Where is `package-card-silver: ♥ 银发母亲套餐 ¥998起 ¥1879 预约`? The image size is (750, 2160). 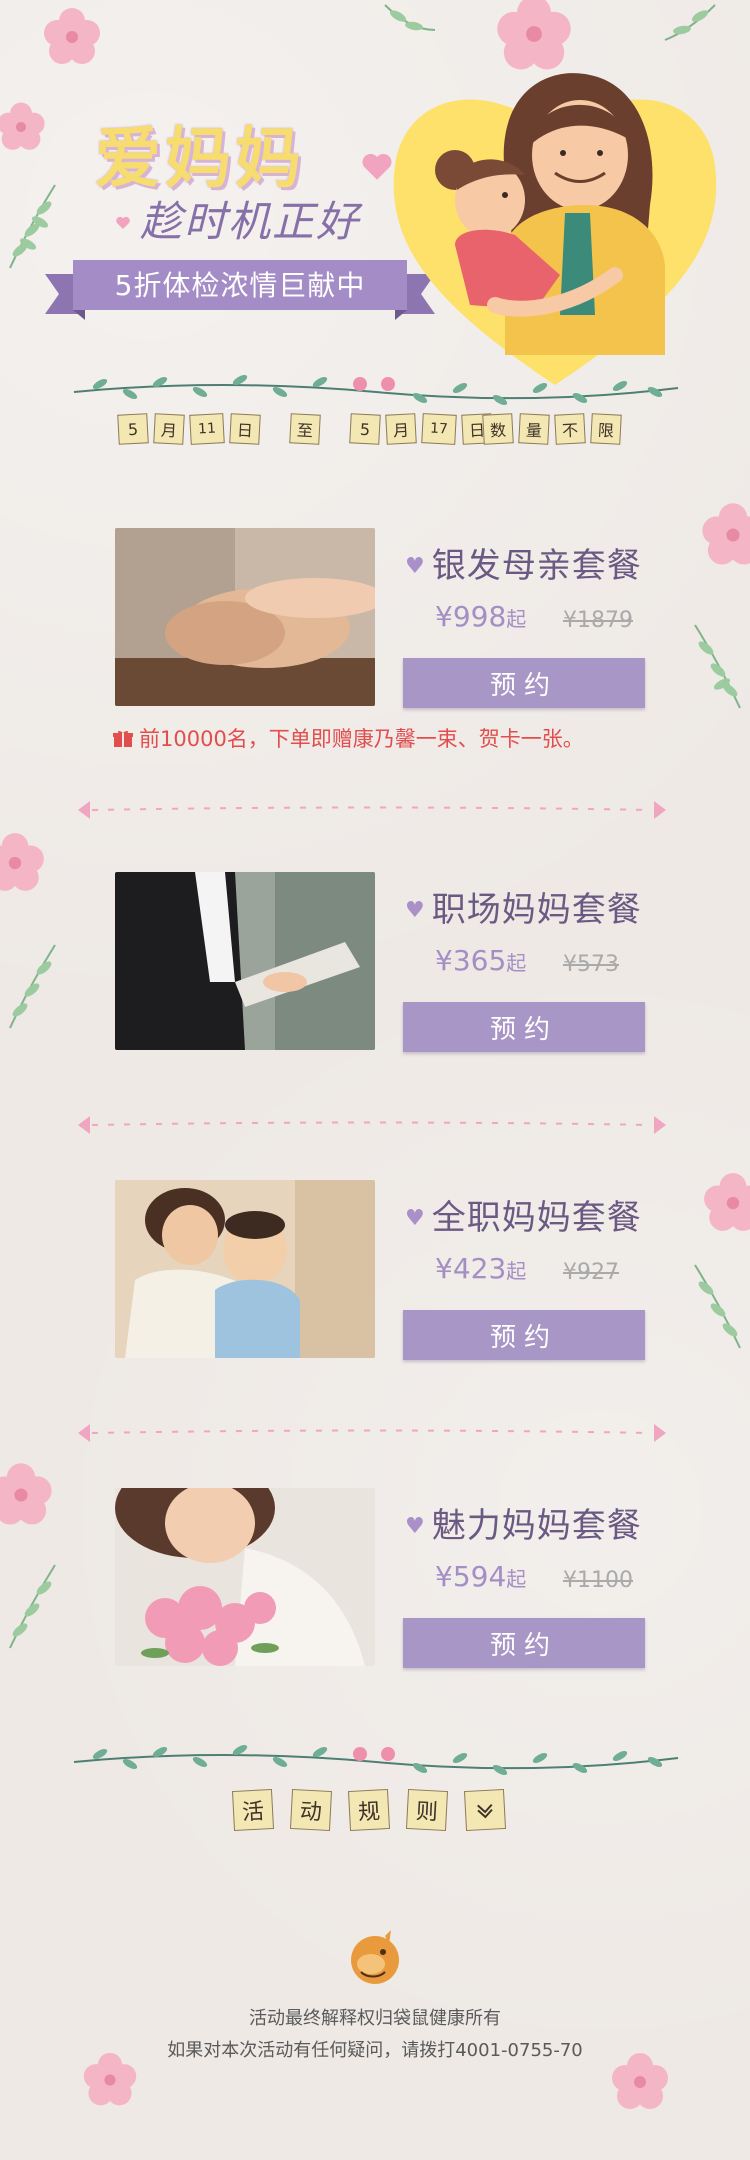
package-card-silver: ♥ 银发母亲套餐 ¥998起 ¥1879 预约 is located at coordinates (380, 618).